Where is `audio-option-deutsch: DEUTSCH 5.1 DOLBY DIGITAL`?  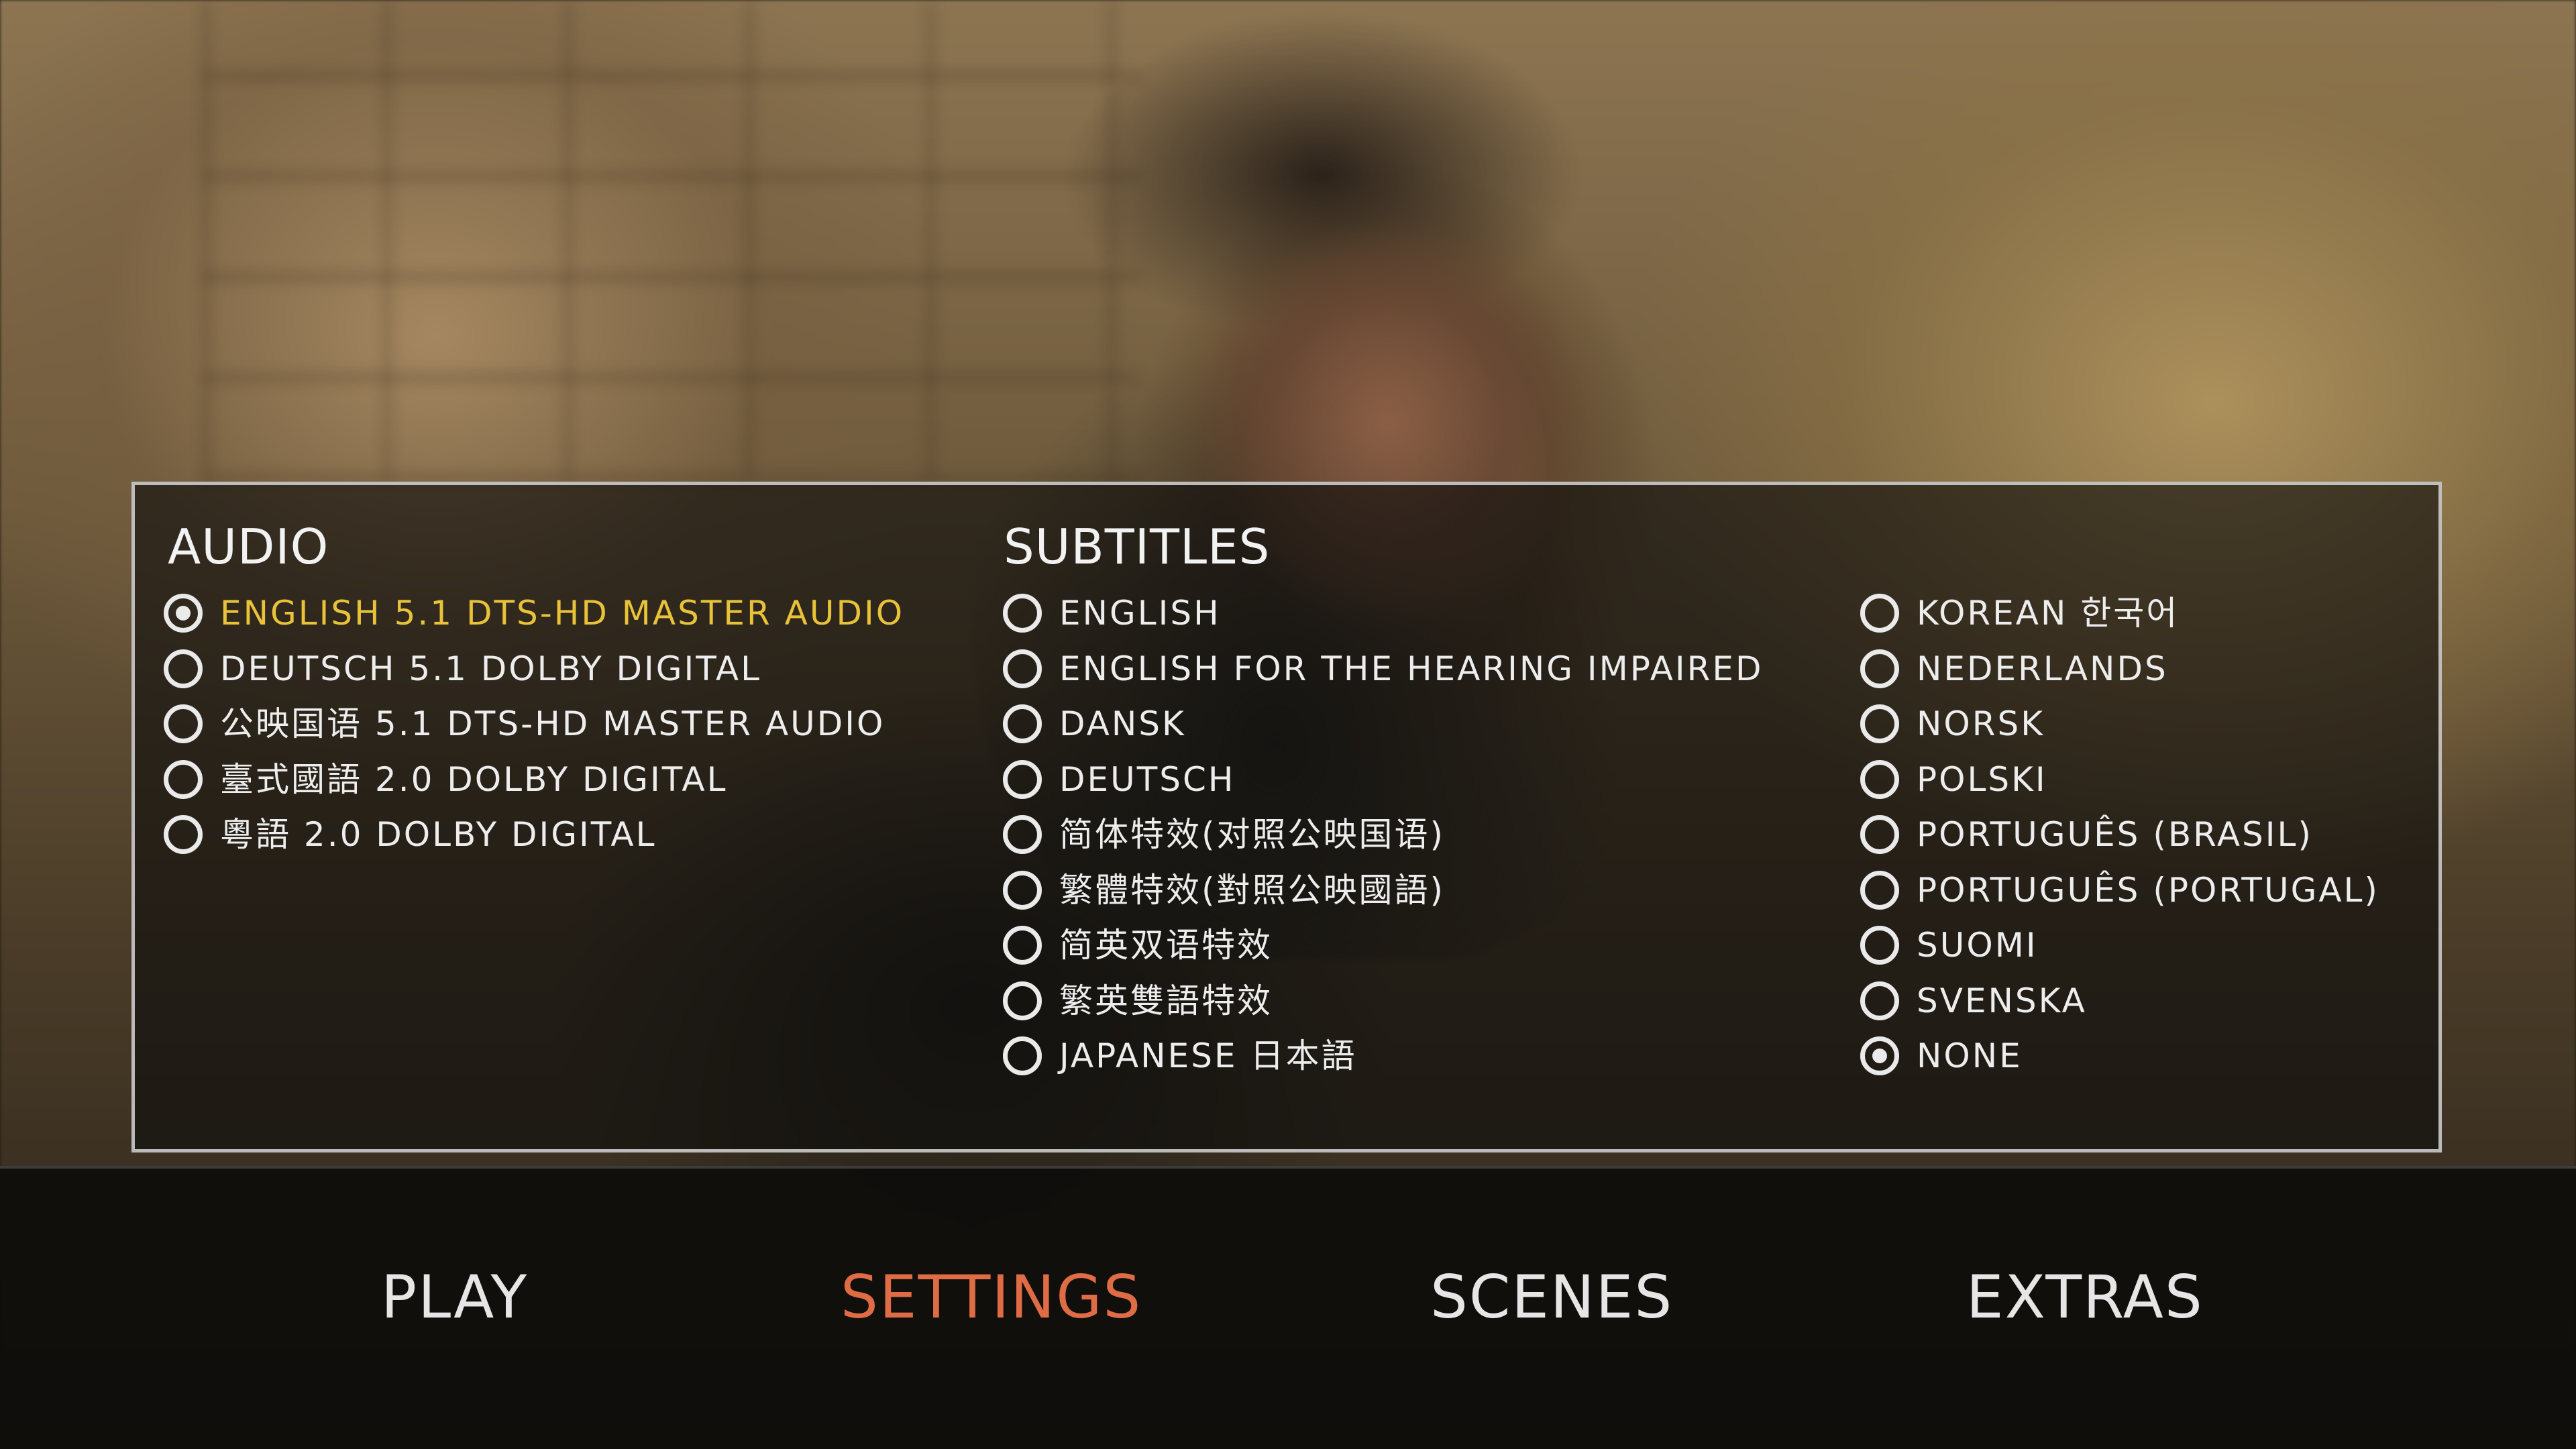
audio-option-deutsch: DEUTSCH 5.1 DOLBY DIGITAL is located at coordinates (534, 669).